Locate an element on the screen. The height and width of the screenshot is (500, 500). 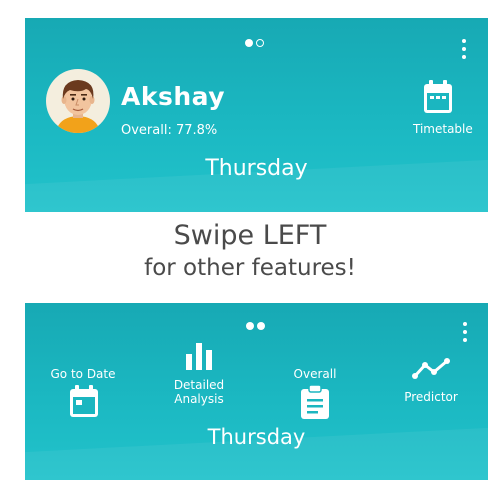
overall-attendance: Overall: 77.8% is located at coordinates (169, 130).